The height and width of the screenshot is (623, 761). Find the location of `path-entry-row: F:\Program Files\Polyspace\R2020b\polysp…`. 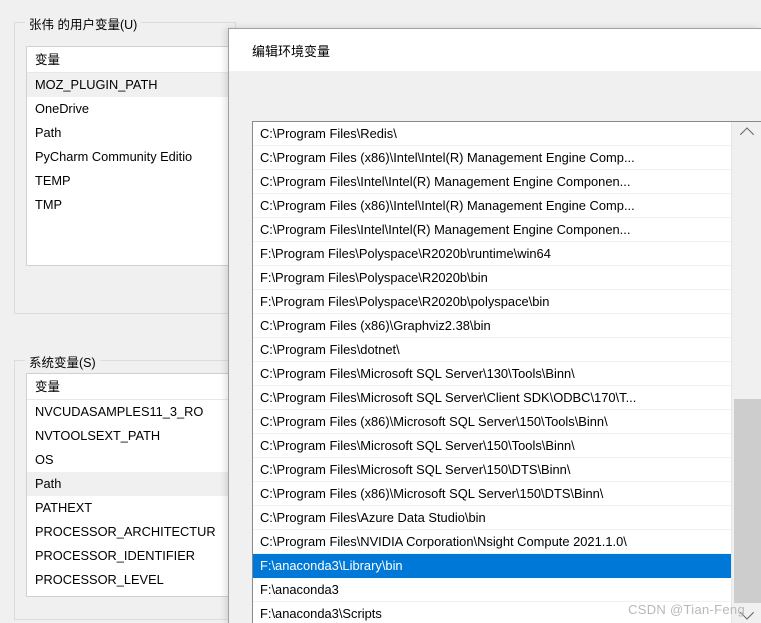

path-entry-row: F:\Program Files\Polyspace\R2020b\polysp… is located at coordinates (492, 302).